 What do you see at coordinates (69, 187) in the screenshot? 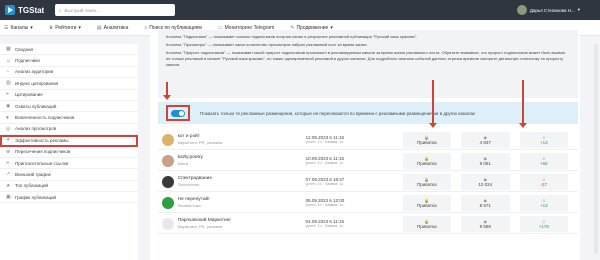
I see `sidebar-item-top-posts: ★ Топ публикаций` at bounding box center [69, 187].